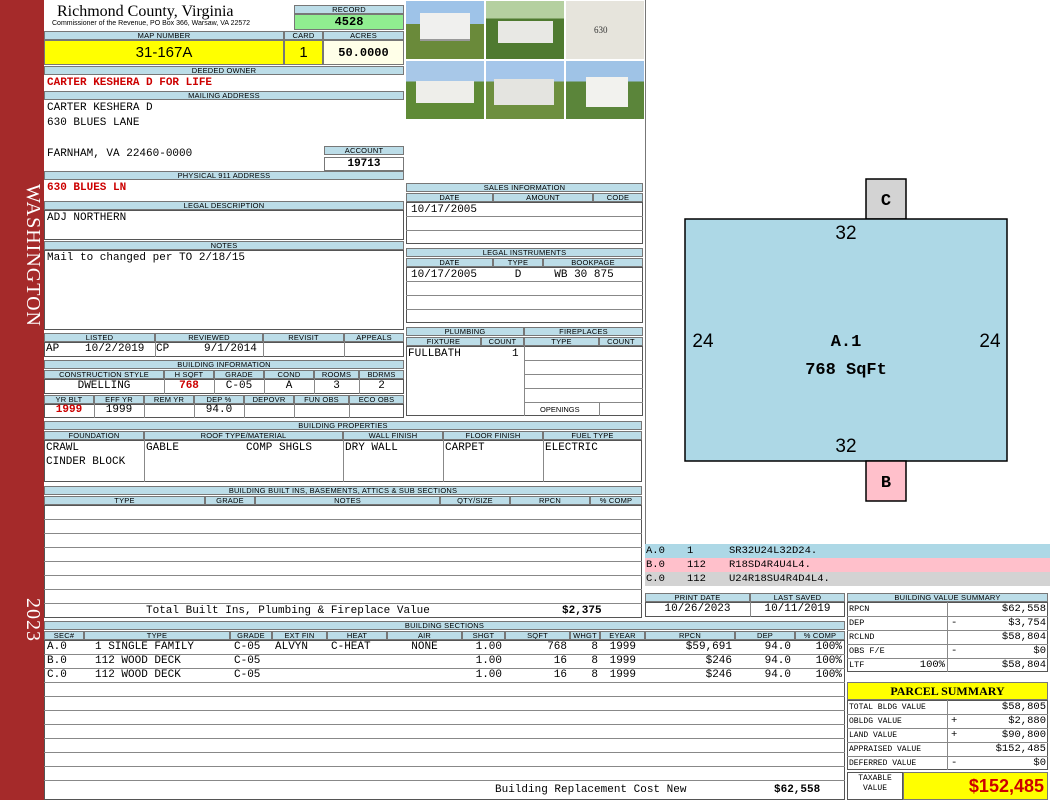 Image resolution: width=1050 pixels, height=800 pixels. Describe the element at coordinates (797, 597) in the screenshot. I see `last-saved-label: LAST SAVED` at that location.